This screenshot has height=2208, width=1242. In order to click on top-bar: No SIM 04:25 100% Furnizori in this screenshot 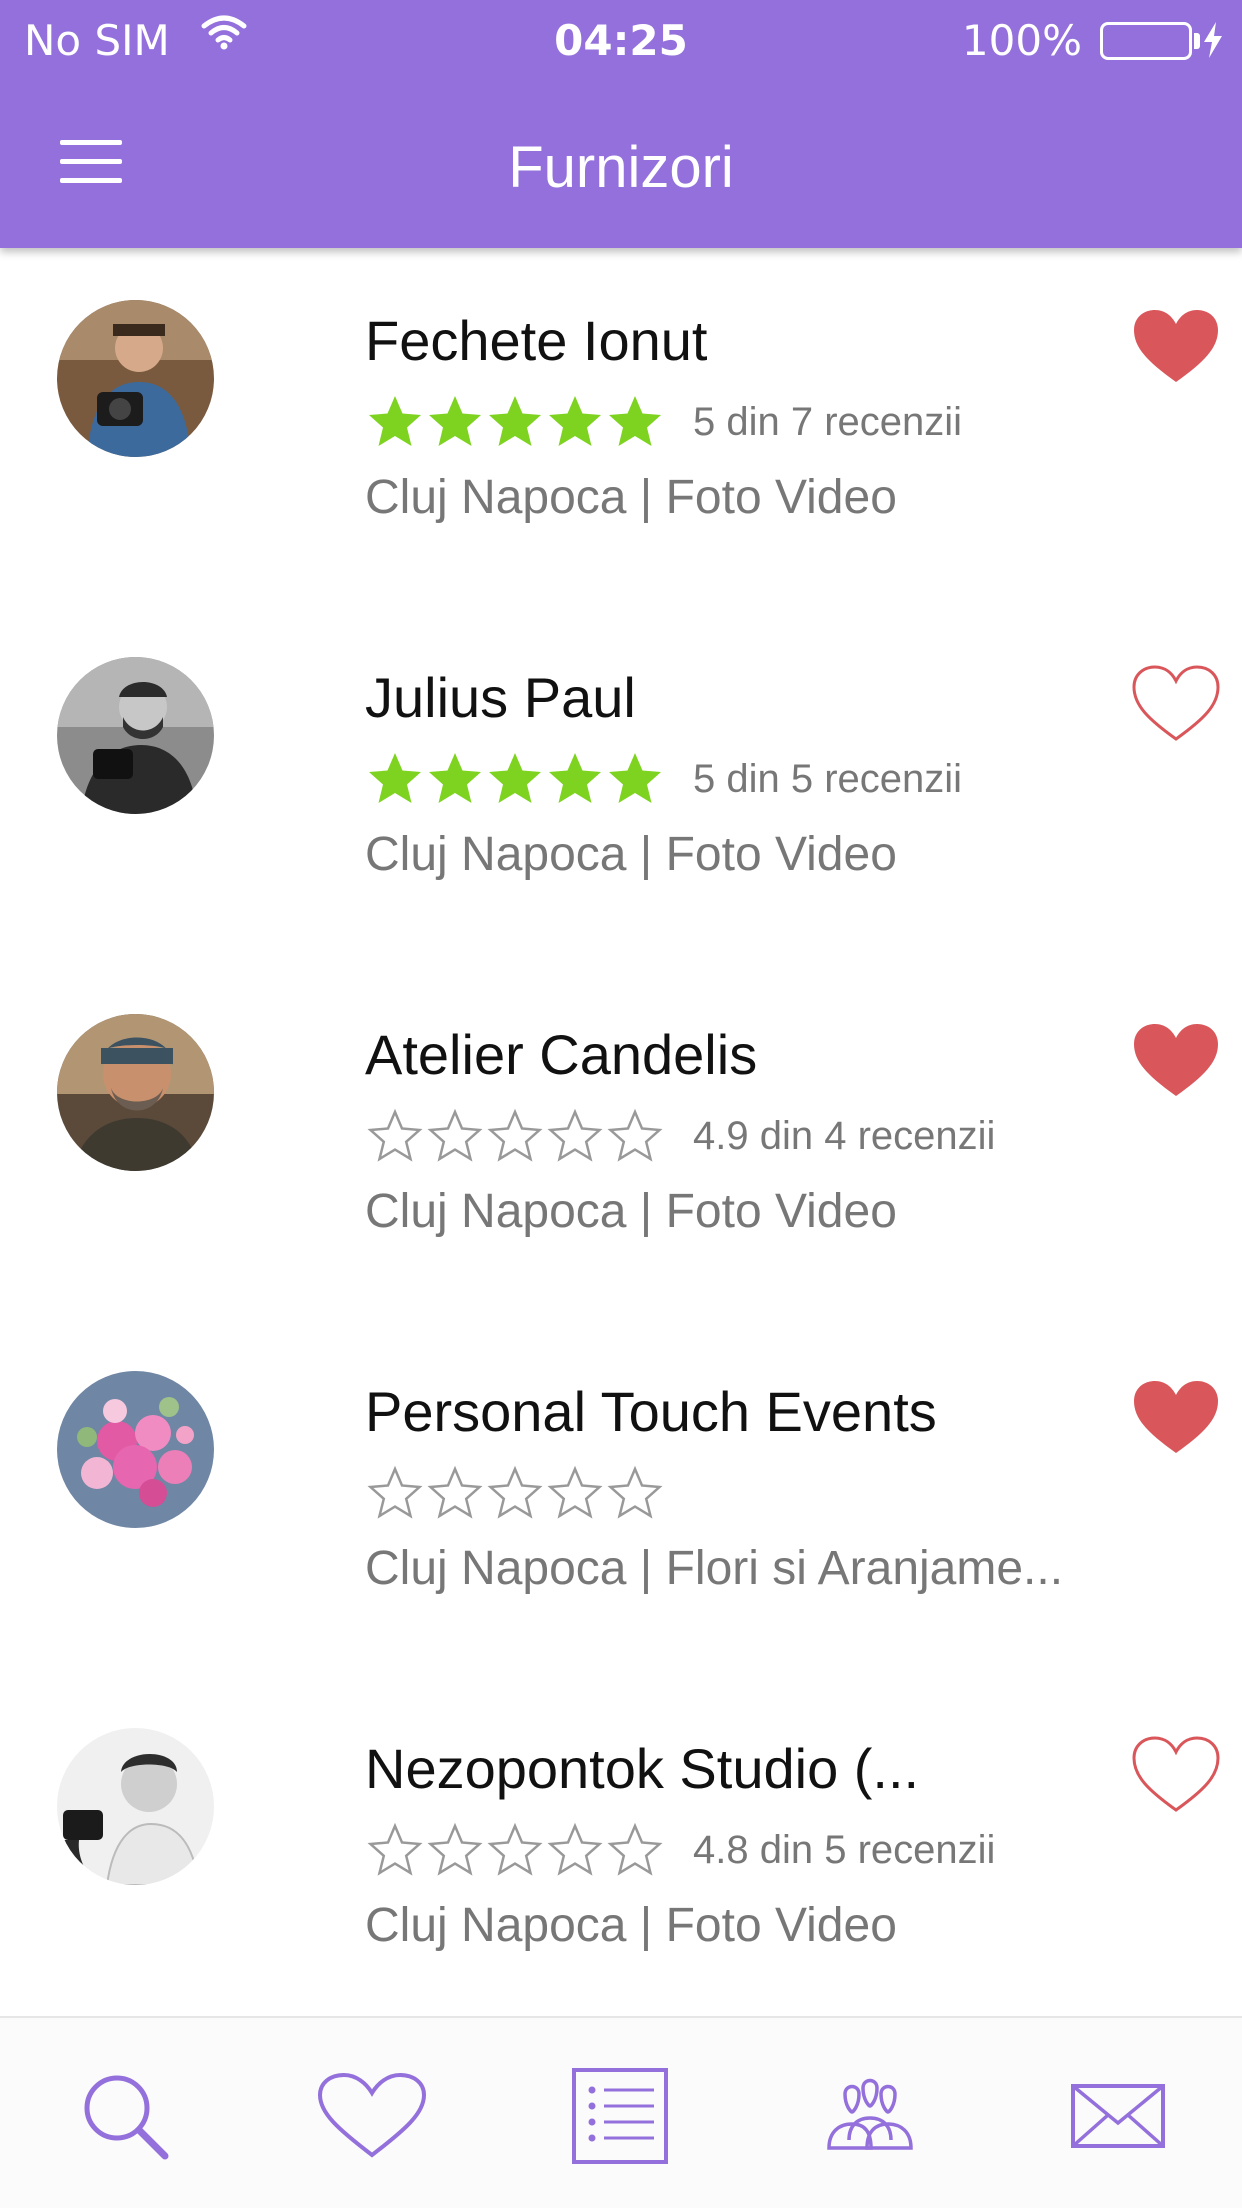, I will do `click(621, 124)`.